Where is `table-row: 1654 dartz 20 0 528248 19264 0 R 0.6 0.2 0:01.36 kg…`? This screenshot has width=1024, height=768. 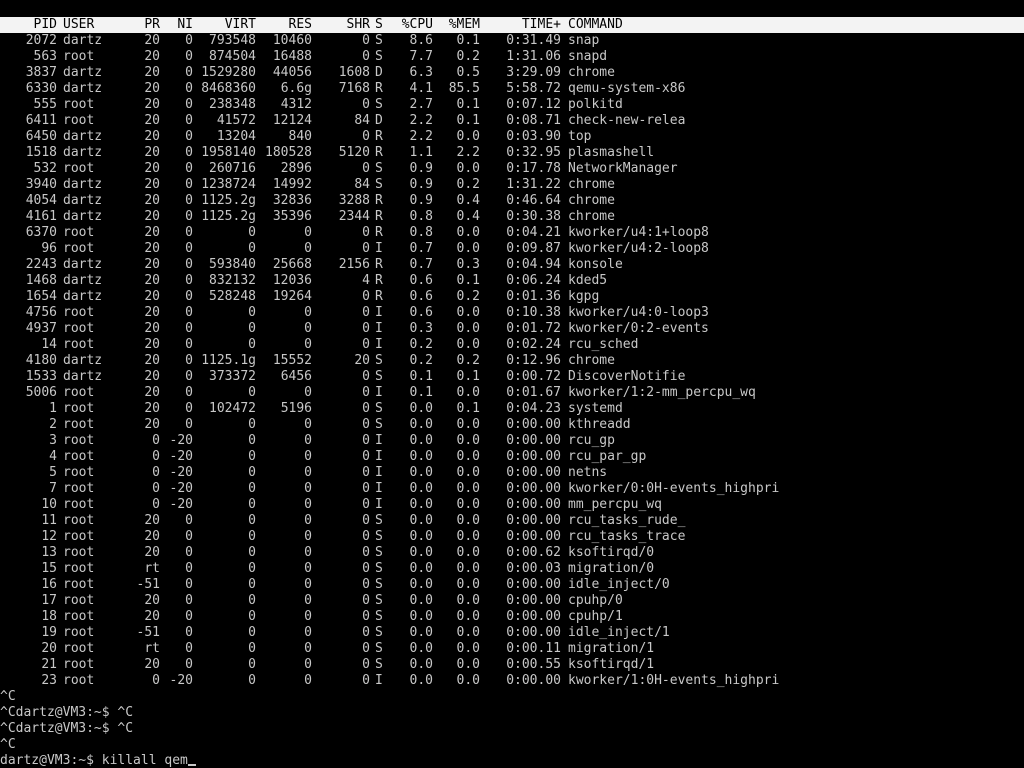
table-row: 1654 dartz 20 0 528248 19264 0 R 0.6 0.2 0:01.36 kg… is located at coordinates (512, 297).